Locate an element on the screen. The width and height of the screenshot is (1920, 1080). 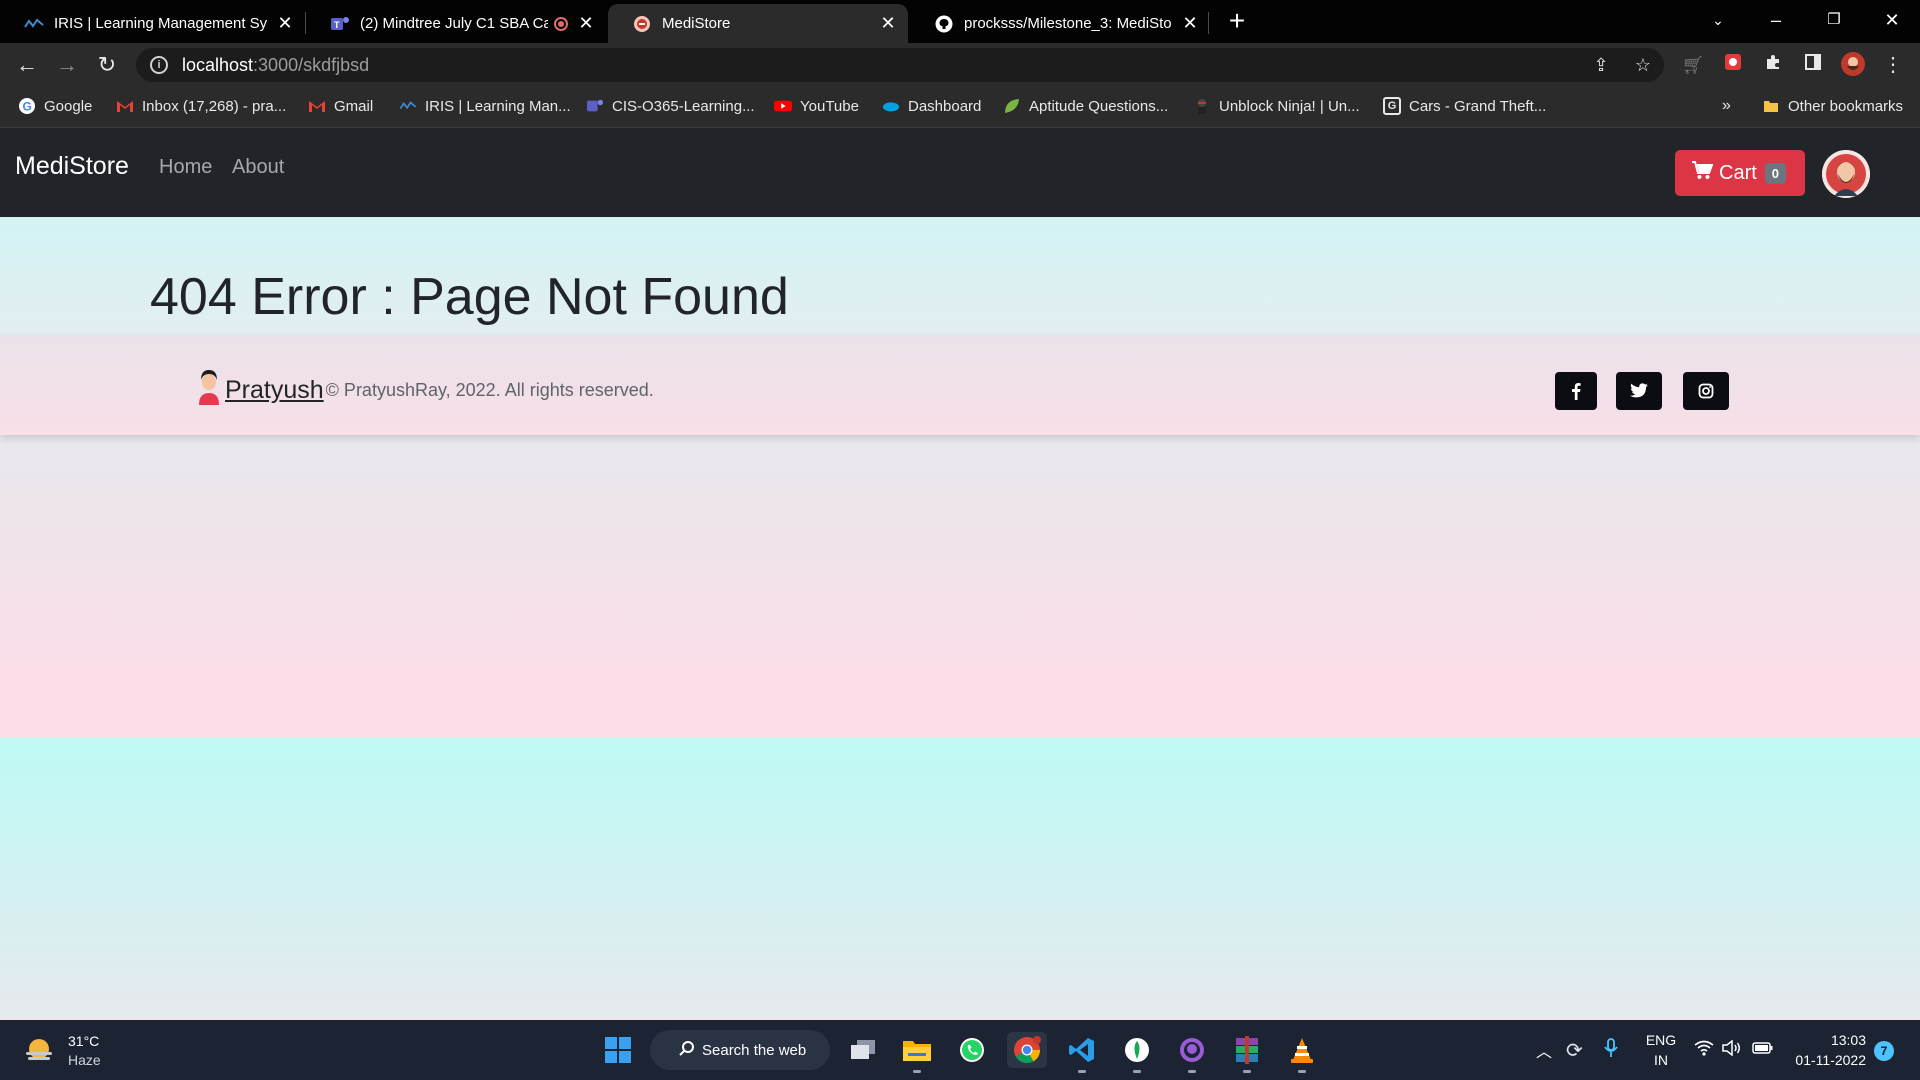
profile-avatar-icon is located at coordinates (1853, 65).